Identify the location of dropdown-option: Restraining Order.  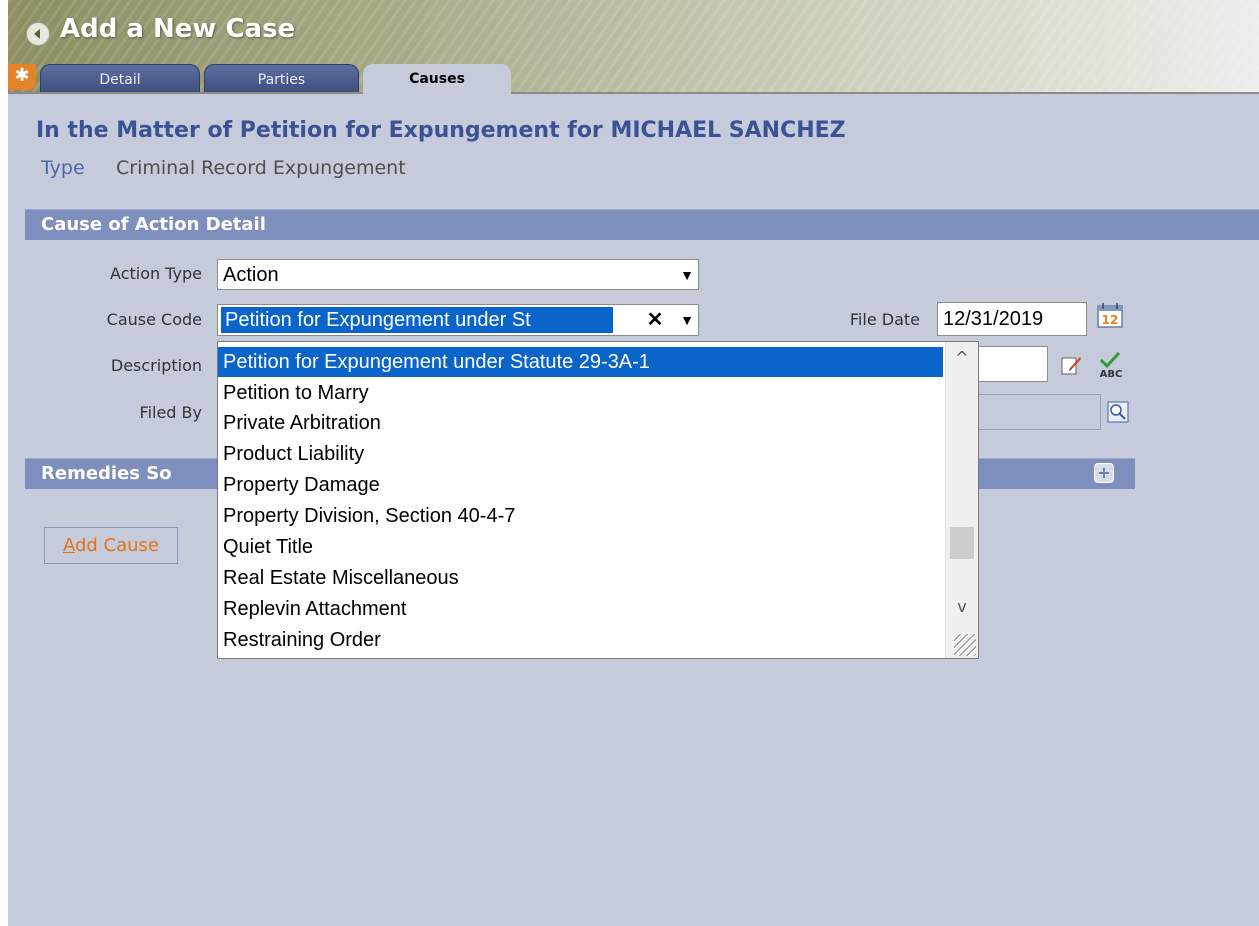
(580, 640).